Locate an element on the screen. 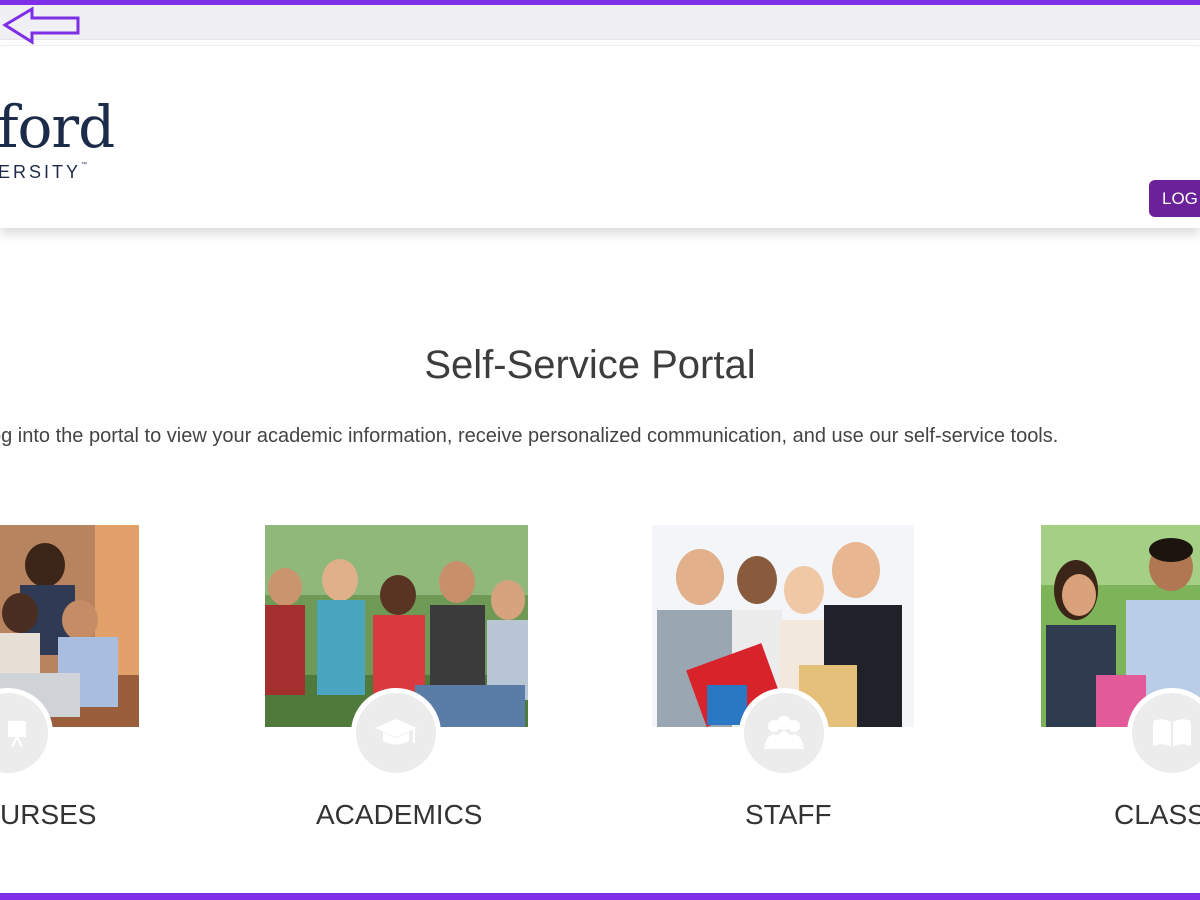 The height and width of the screenshot is (900, 1200). login-button: LOG is located at coordinates (1174, 198).